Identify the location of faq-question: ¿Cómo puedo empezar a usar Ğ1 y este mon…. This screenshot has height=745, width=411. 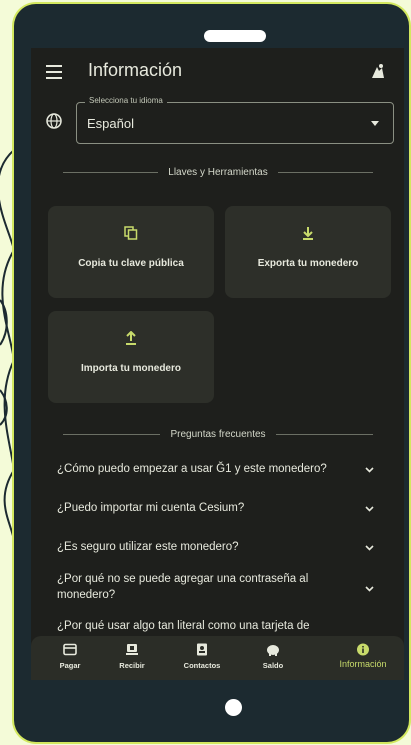
(192, 469).